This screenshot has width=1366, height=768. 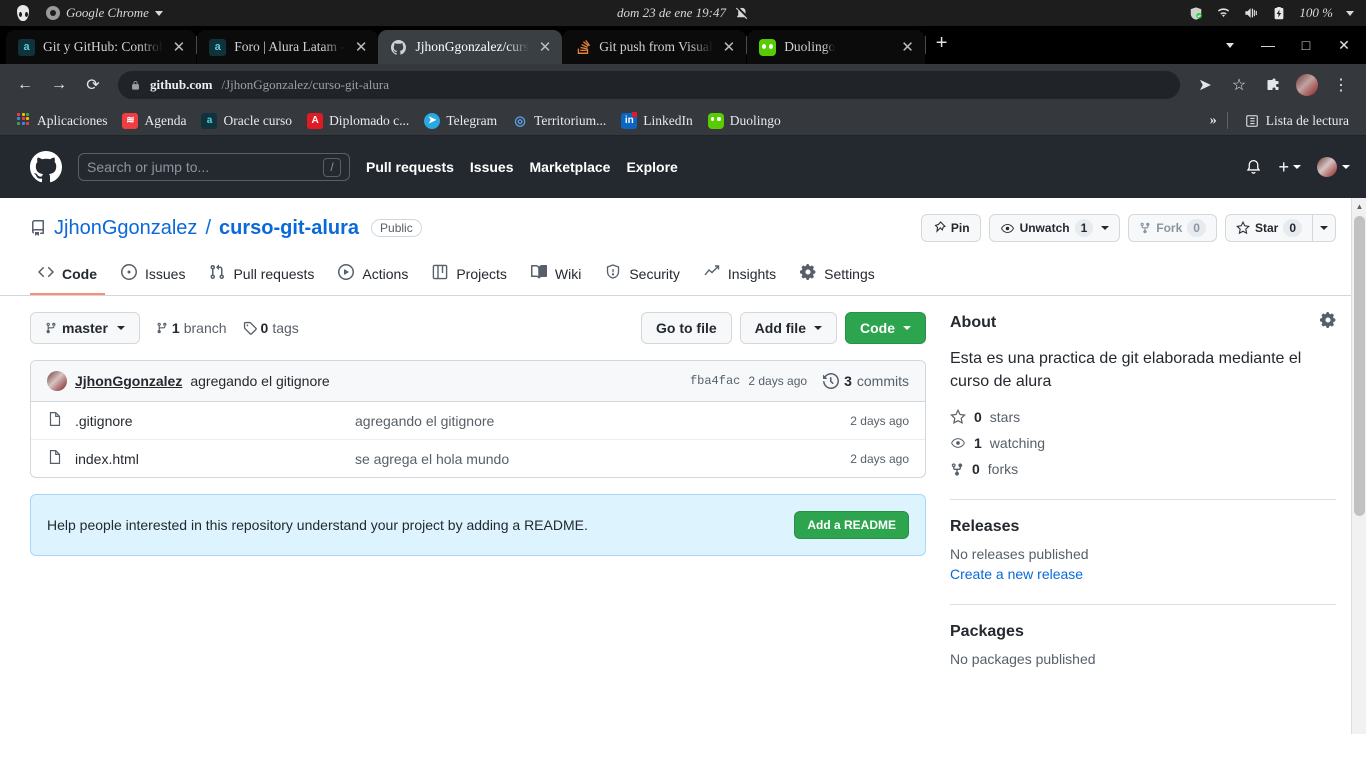 I want to click on bookmark-aplicaciones: Aplicaciones, so click(x=61, y=121).